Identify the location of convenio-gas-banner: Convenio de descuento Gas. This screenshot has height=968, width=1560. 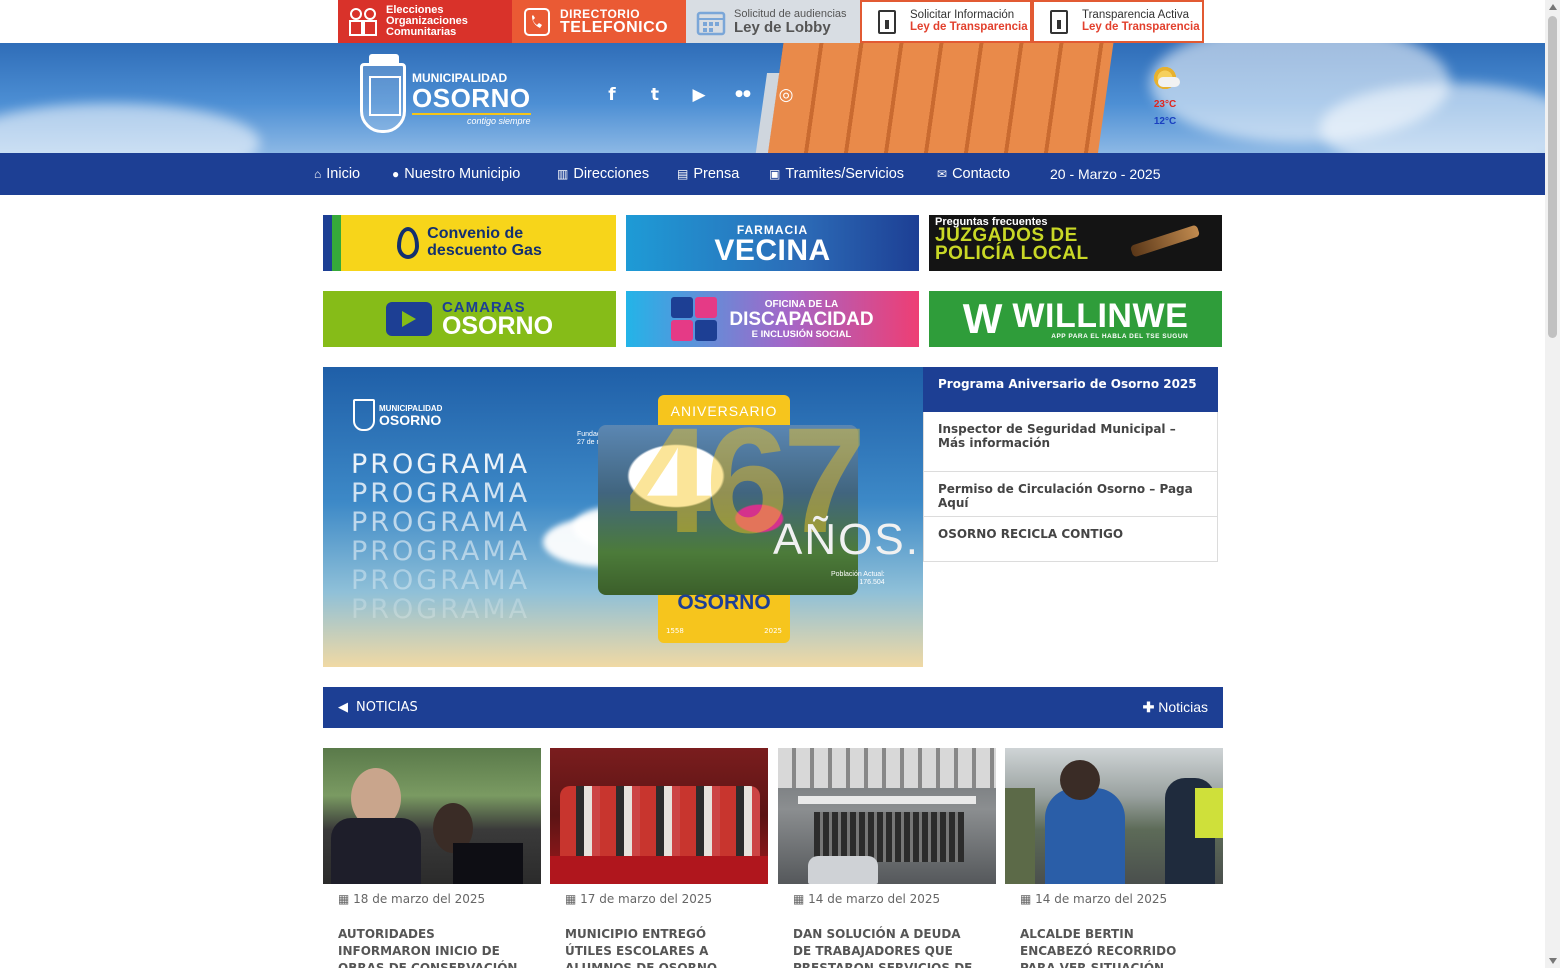
(469, 243).